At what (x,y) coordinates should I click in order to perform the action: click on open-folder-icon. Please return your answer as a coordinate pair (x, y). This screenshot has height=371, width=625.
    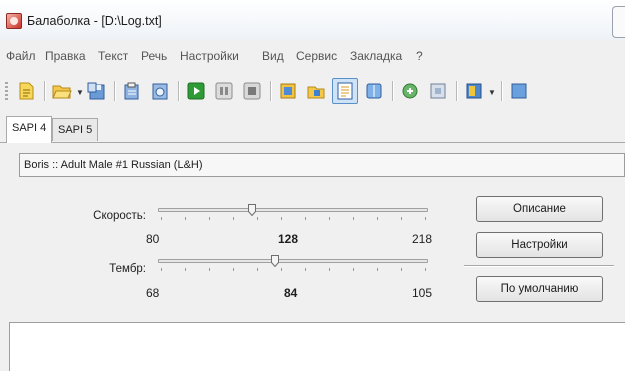
    Looking at the image, I should click on (62, 91).